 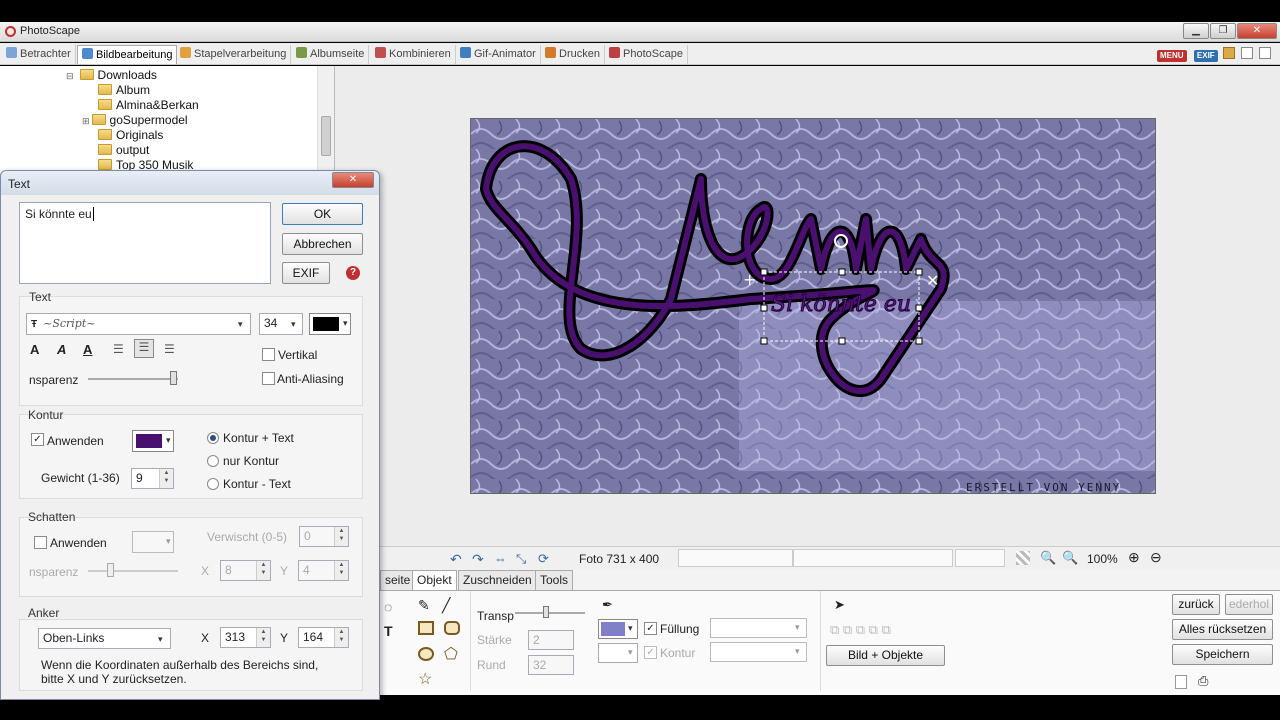 I want to click on stroke-style-select: ▾, so click(x=758, y=652).